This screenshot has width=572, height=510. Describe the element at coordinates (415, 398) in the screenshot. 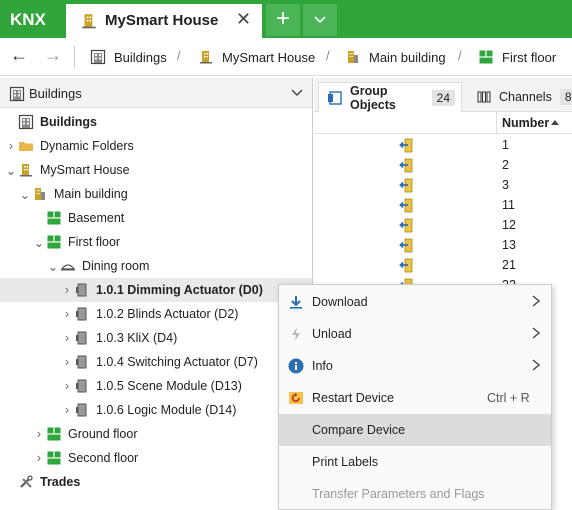

I see `menu-item-restart-device: Restart Device Ctrl + R` at that location.